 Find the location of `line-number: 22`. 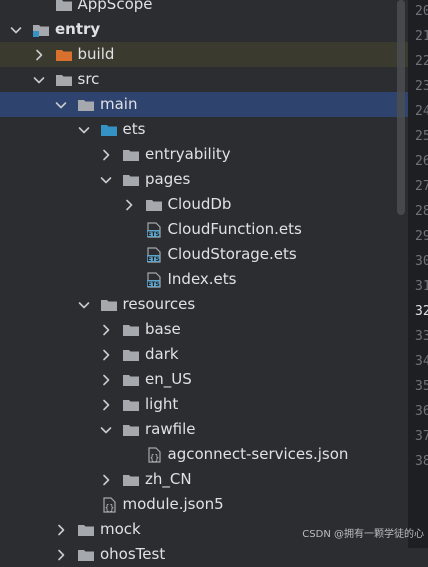

line-number: 22 is located at coordinates (421, 61).